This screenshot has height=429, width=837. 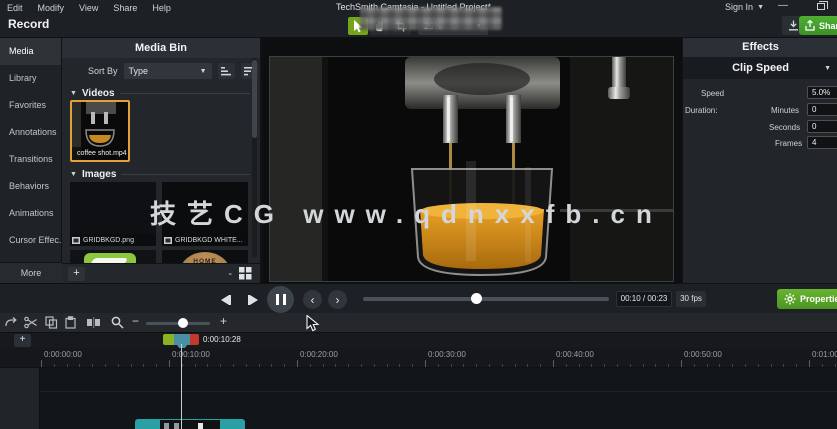 I want to click on next-frame-button, so click(x=252, y=299).